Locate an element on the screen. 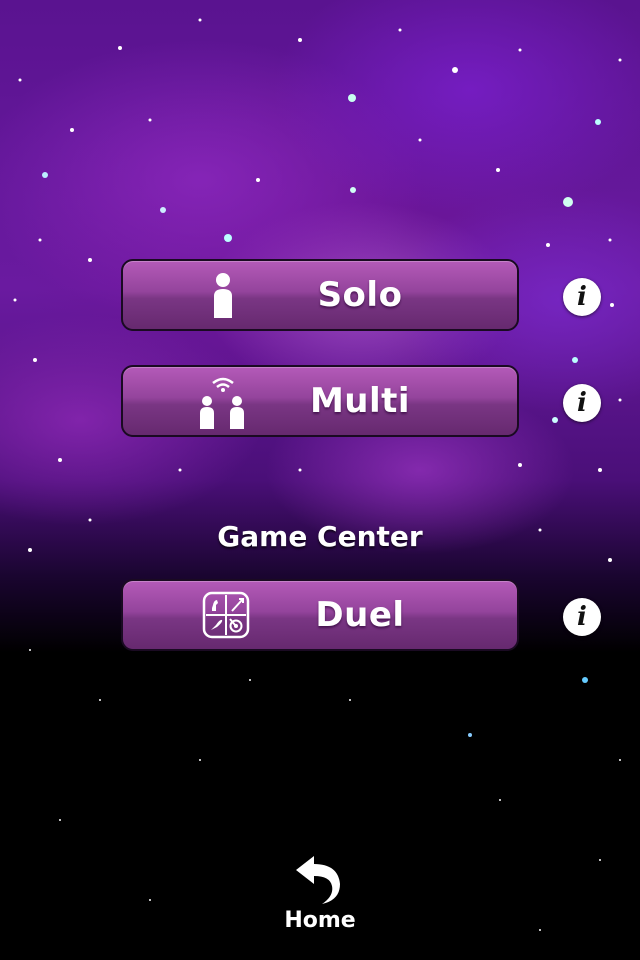  back-arrow-icon is located at coordinates (318, 880).